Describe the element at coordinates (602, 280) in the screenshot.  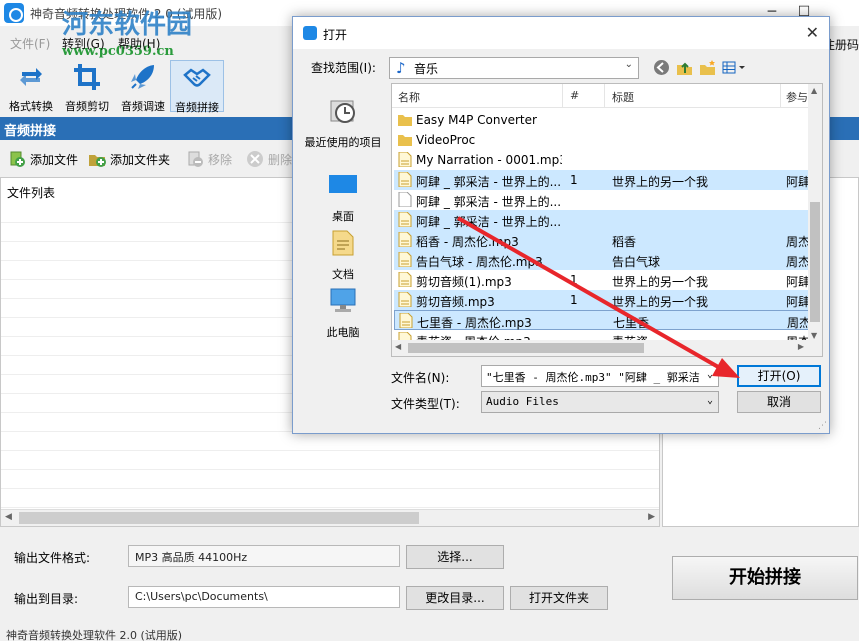
I see `file-row: 剪切音频(1).mp3 1 世界上的另一个我 阿肆` at that location.